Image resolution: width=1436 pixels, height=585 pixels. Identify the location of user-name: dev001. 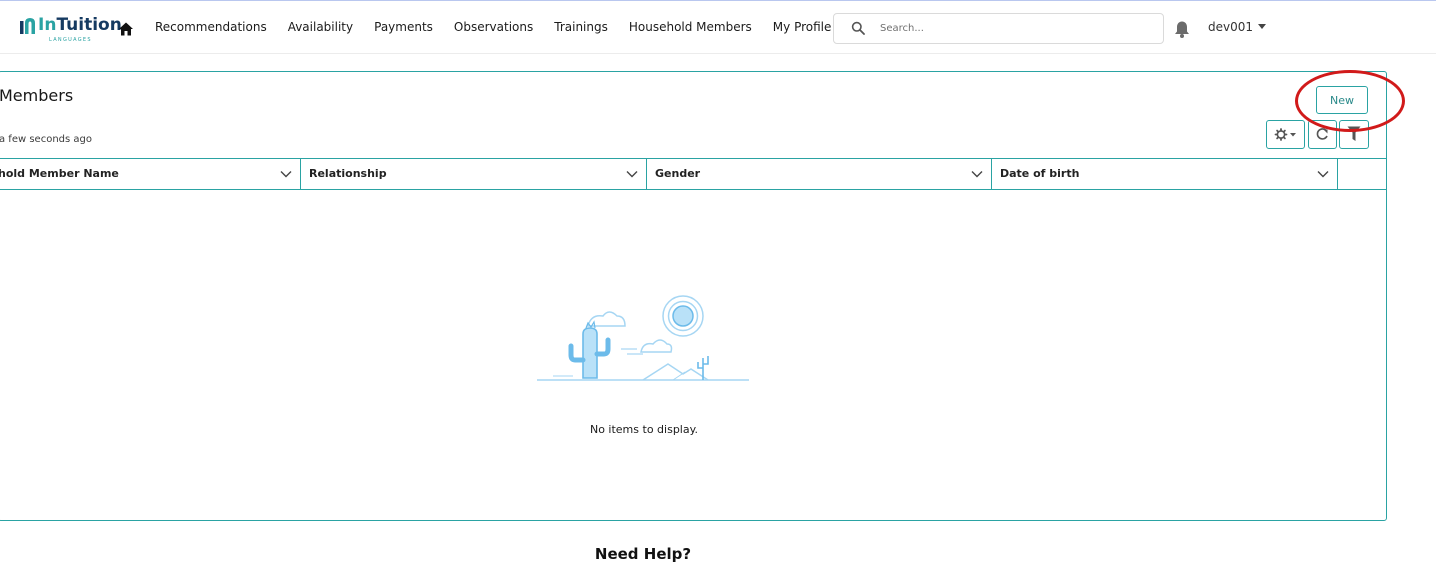
(1231, 27).